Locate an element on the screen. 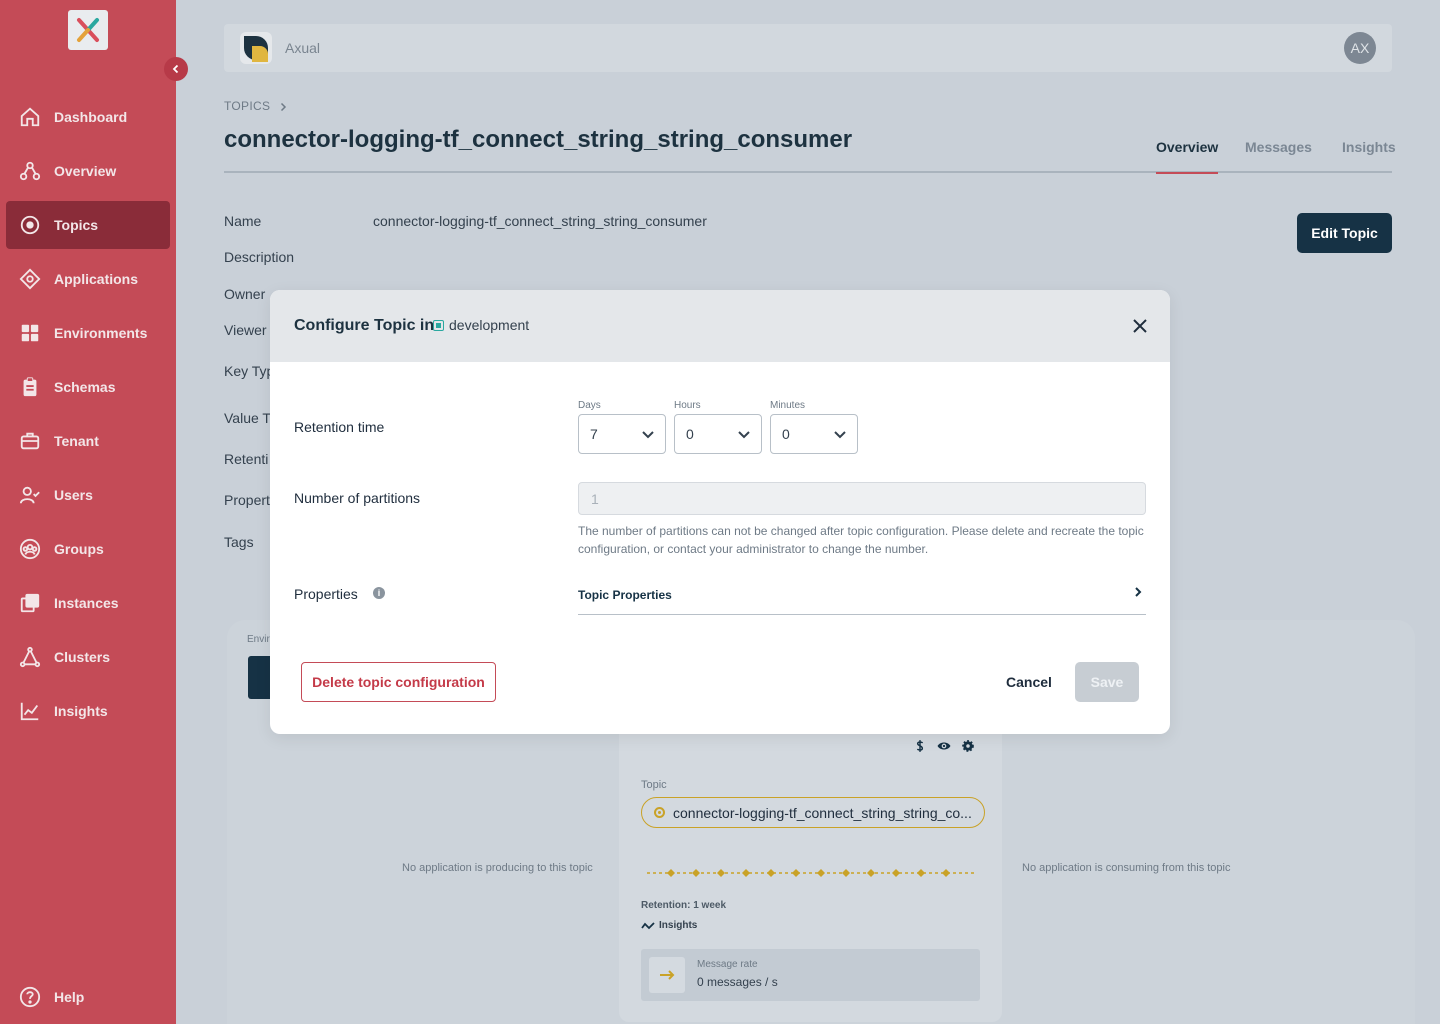  edit-topic-button: Edit Topic is located at coordinates (1344, 233).